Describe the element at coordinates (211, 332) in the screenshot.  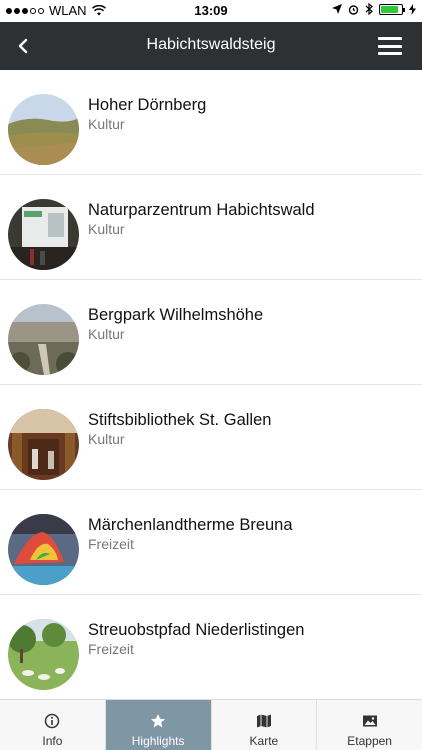
I see `list-item: Bergpark Wilhelmshöhe Kultur` at that location.